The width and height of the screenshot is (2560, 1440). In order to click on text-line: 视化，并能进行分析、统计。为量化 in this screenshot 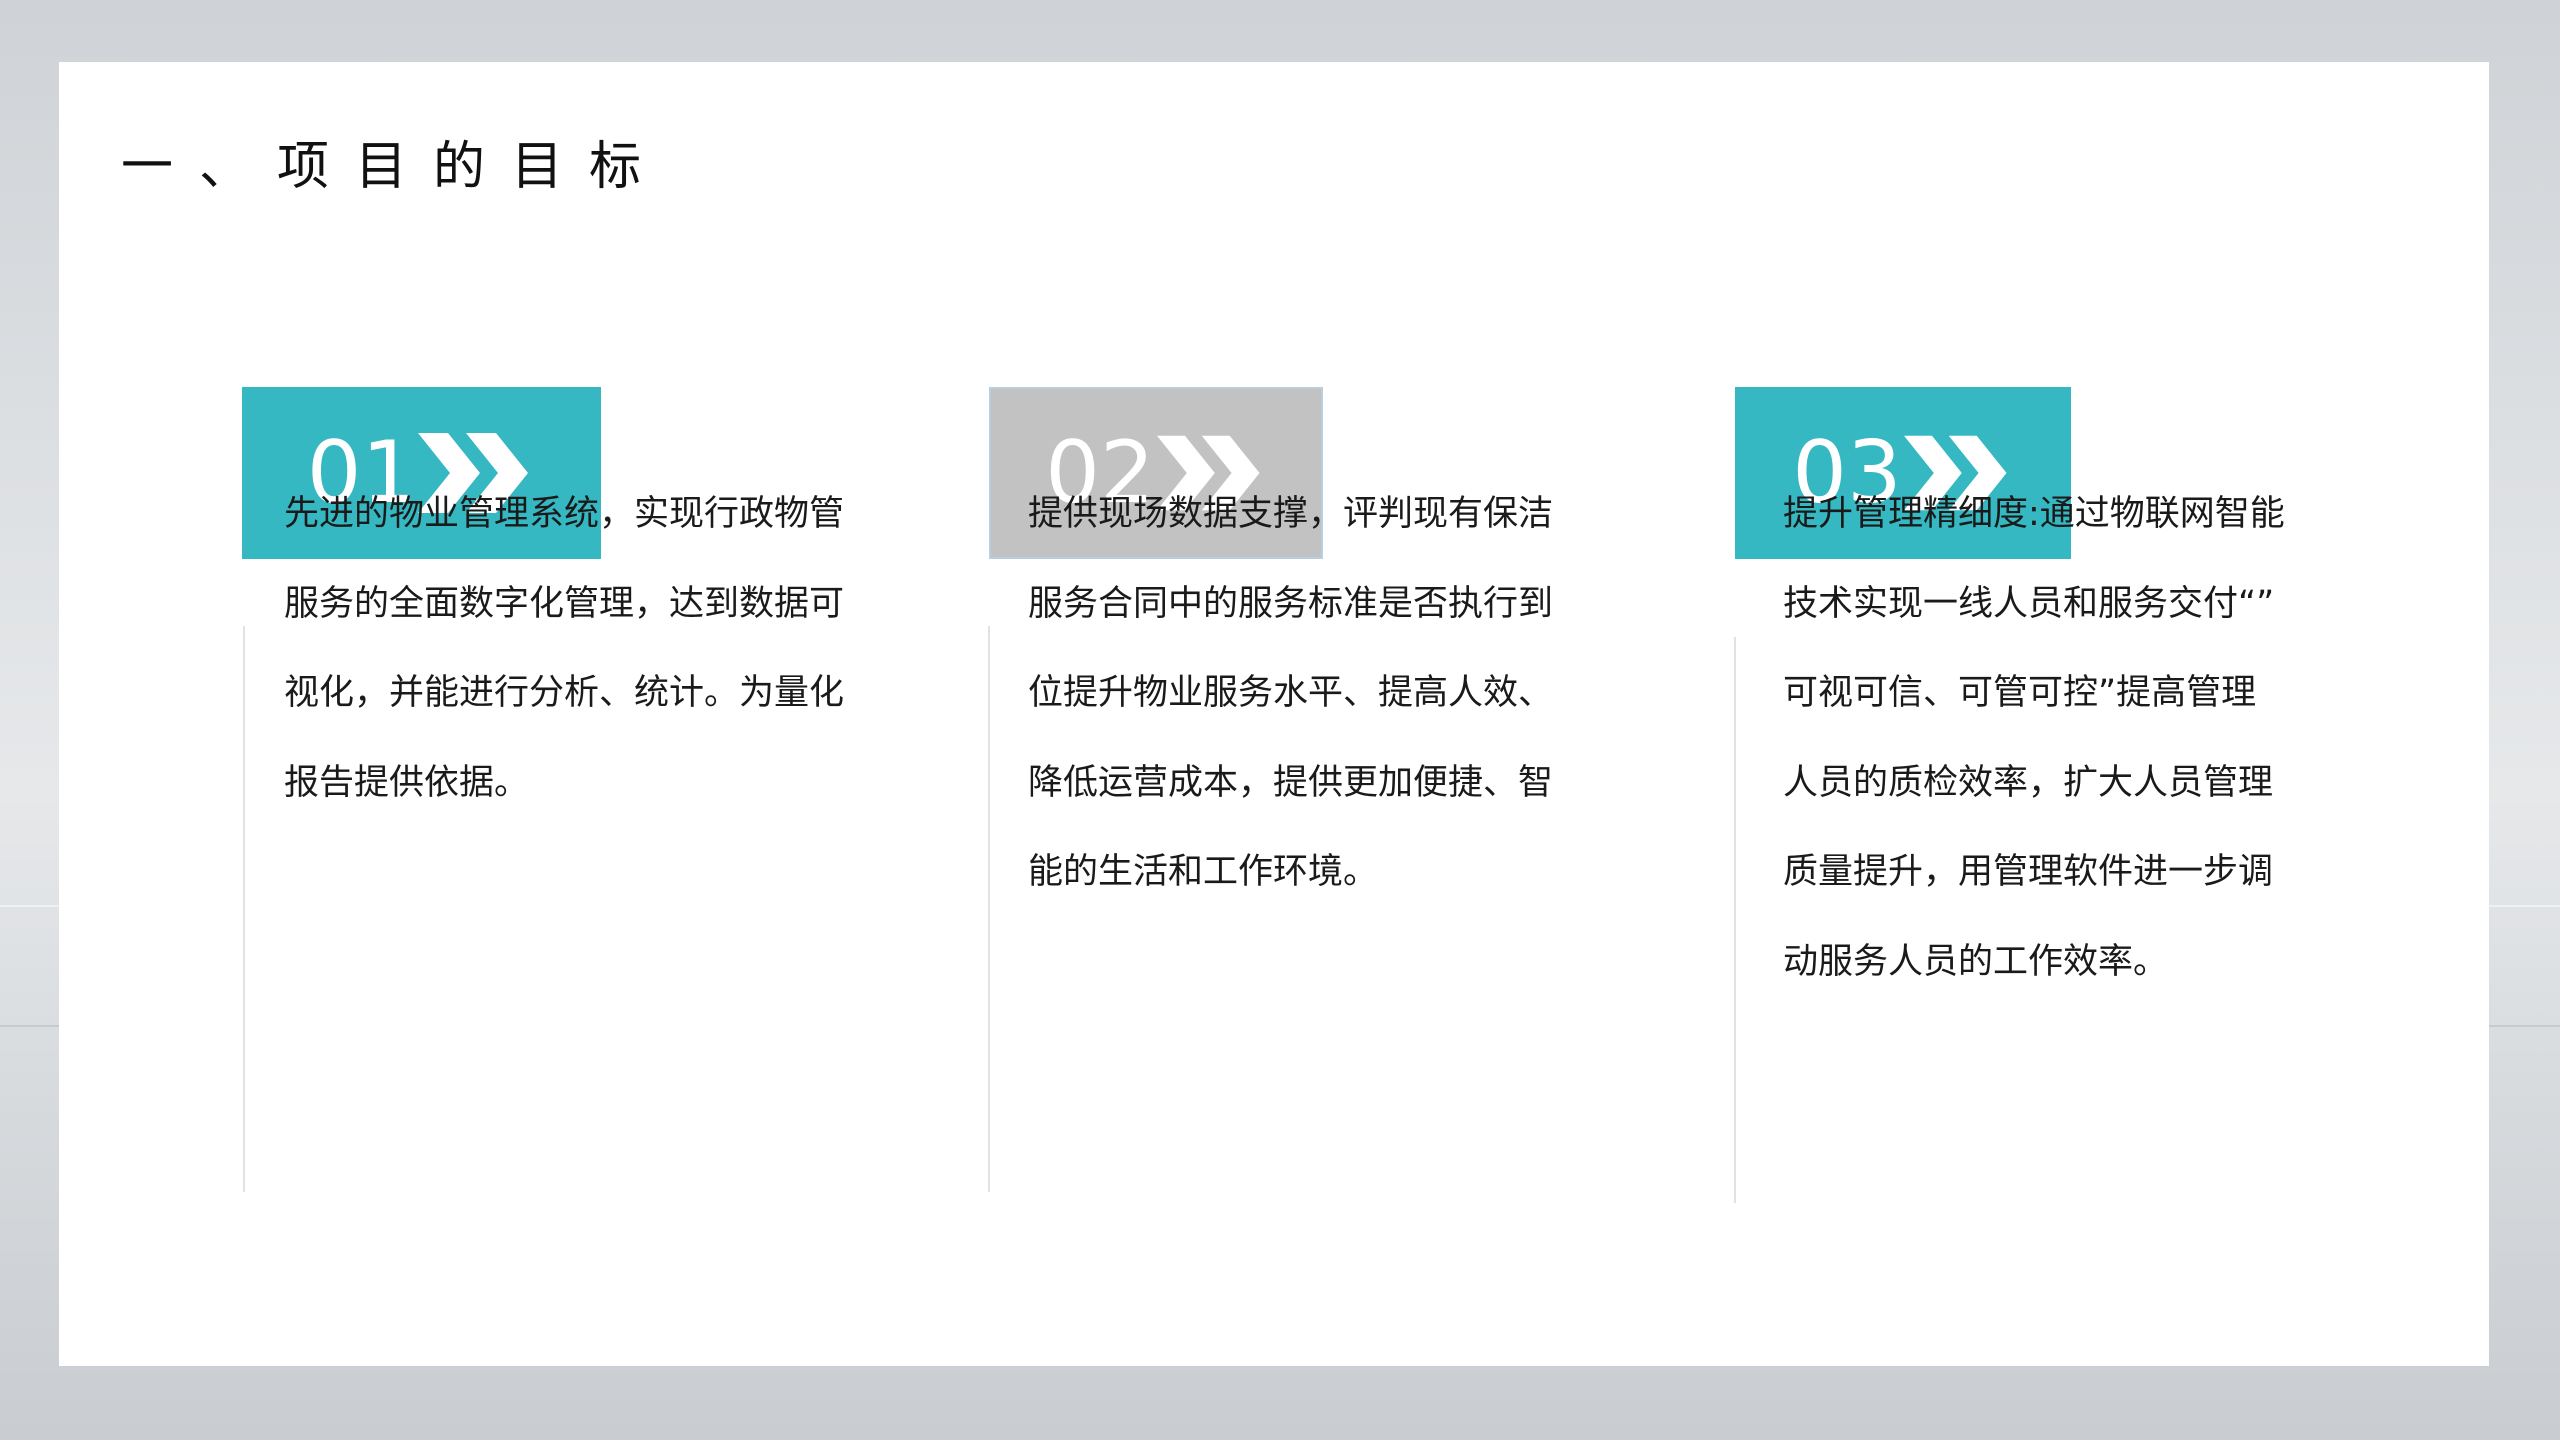, I will do `click(564, 693)`.